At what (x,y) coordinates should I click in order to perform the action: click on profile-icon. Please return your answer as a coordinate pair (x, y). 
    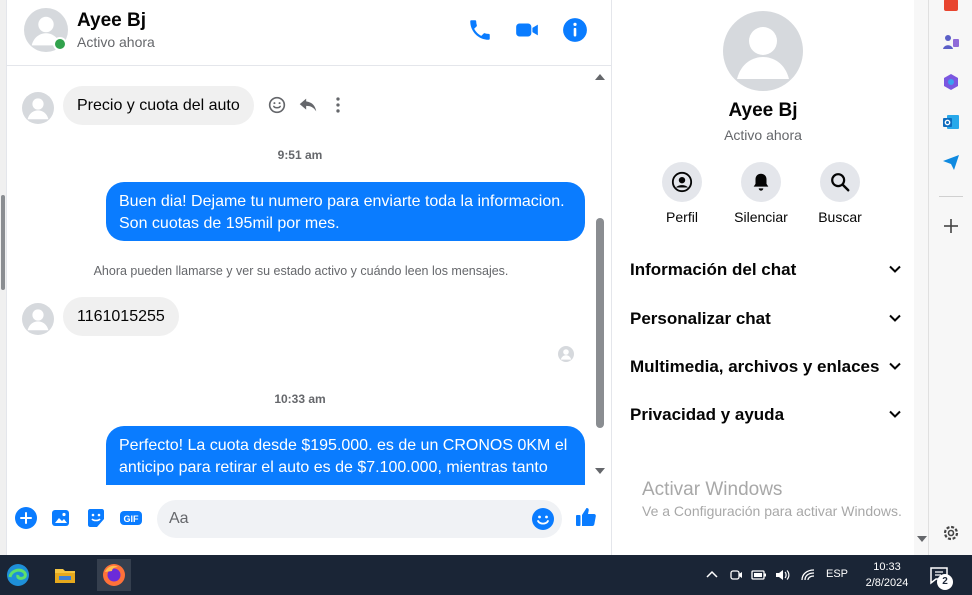
    Looking at the image, I should click on (682, 182).